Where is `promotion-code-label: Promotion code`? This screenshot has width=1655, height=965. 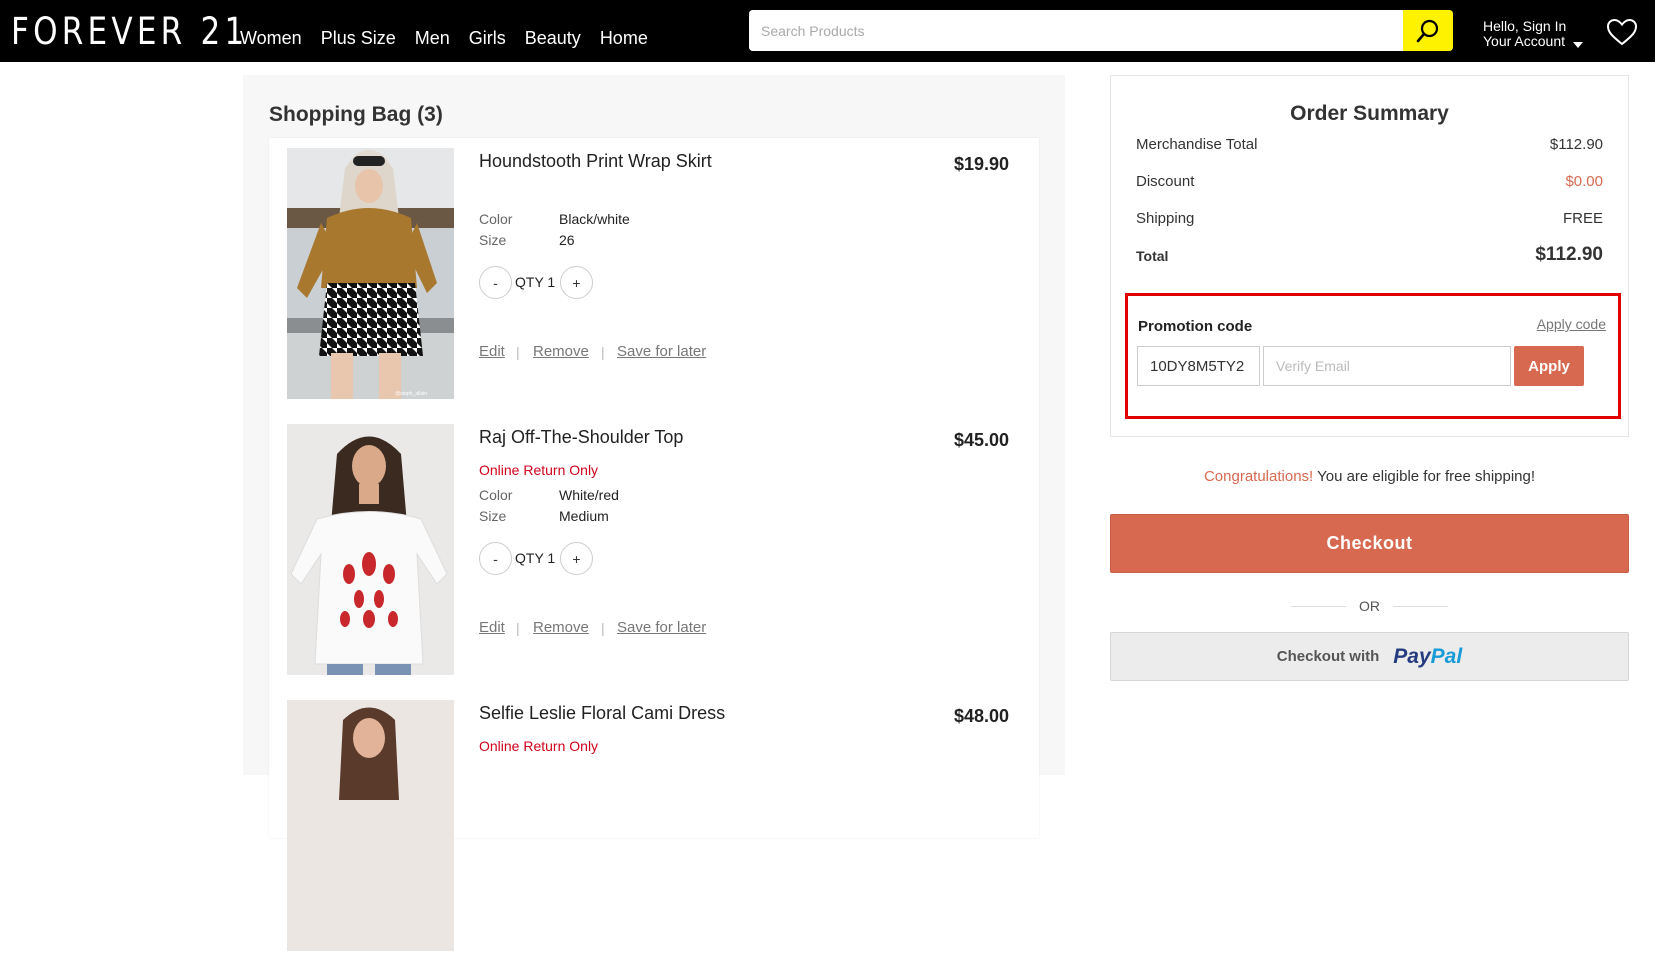 promotion-code-label: Promotion code is located at coordinates (1195, 326).